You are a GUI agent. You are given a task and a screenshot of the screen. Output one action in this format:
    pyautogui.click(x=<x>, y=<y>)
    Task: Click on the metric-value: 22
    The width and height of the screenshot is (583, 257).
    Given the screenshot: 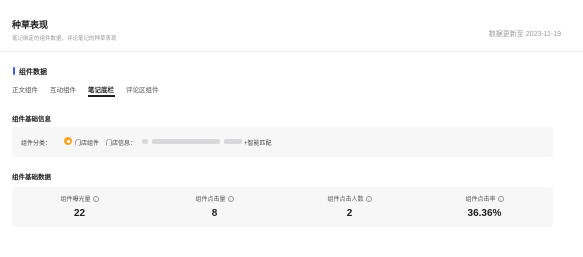 What is the action you would take?
    pyautogui.click(x=79, y=213)
    